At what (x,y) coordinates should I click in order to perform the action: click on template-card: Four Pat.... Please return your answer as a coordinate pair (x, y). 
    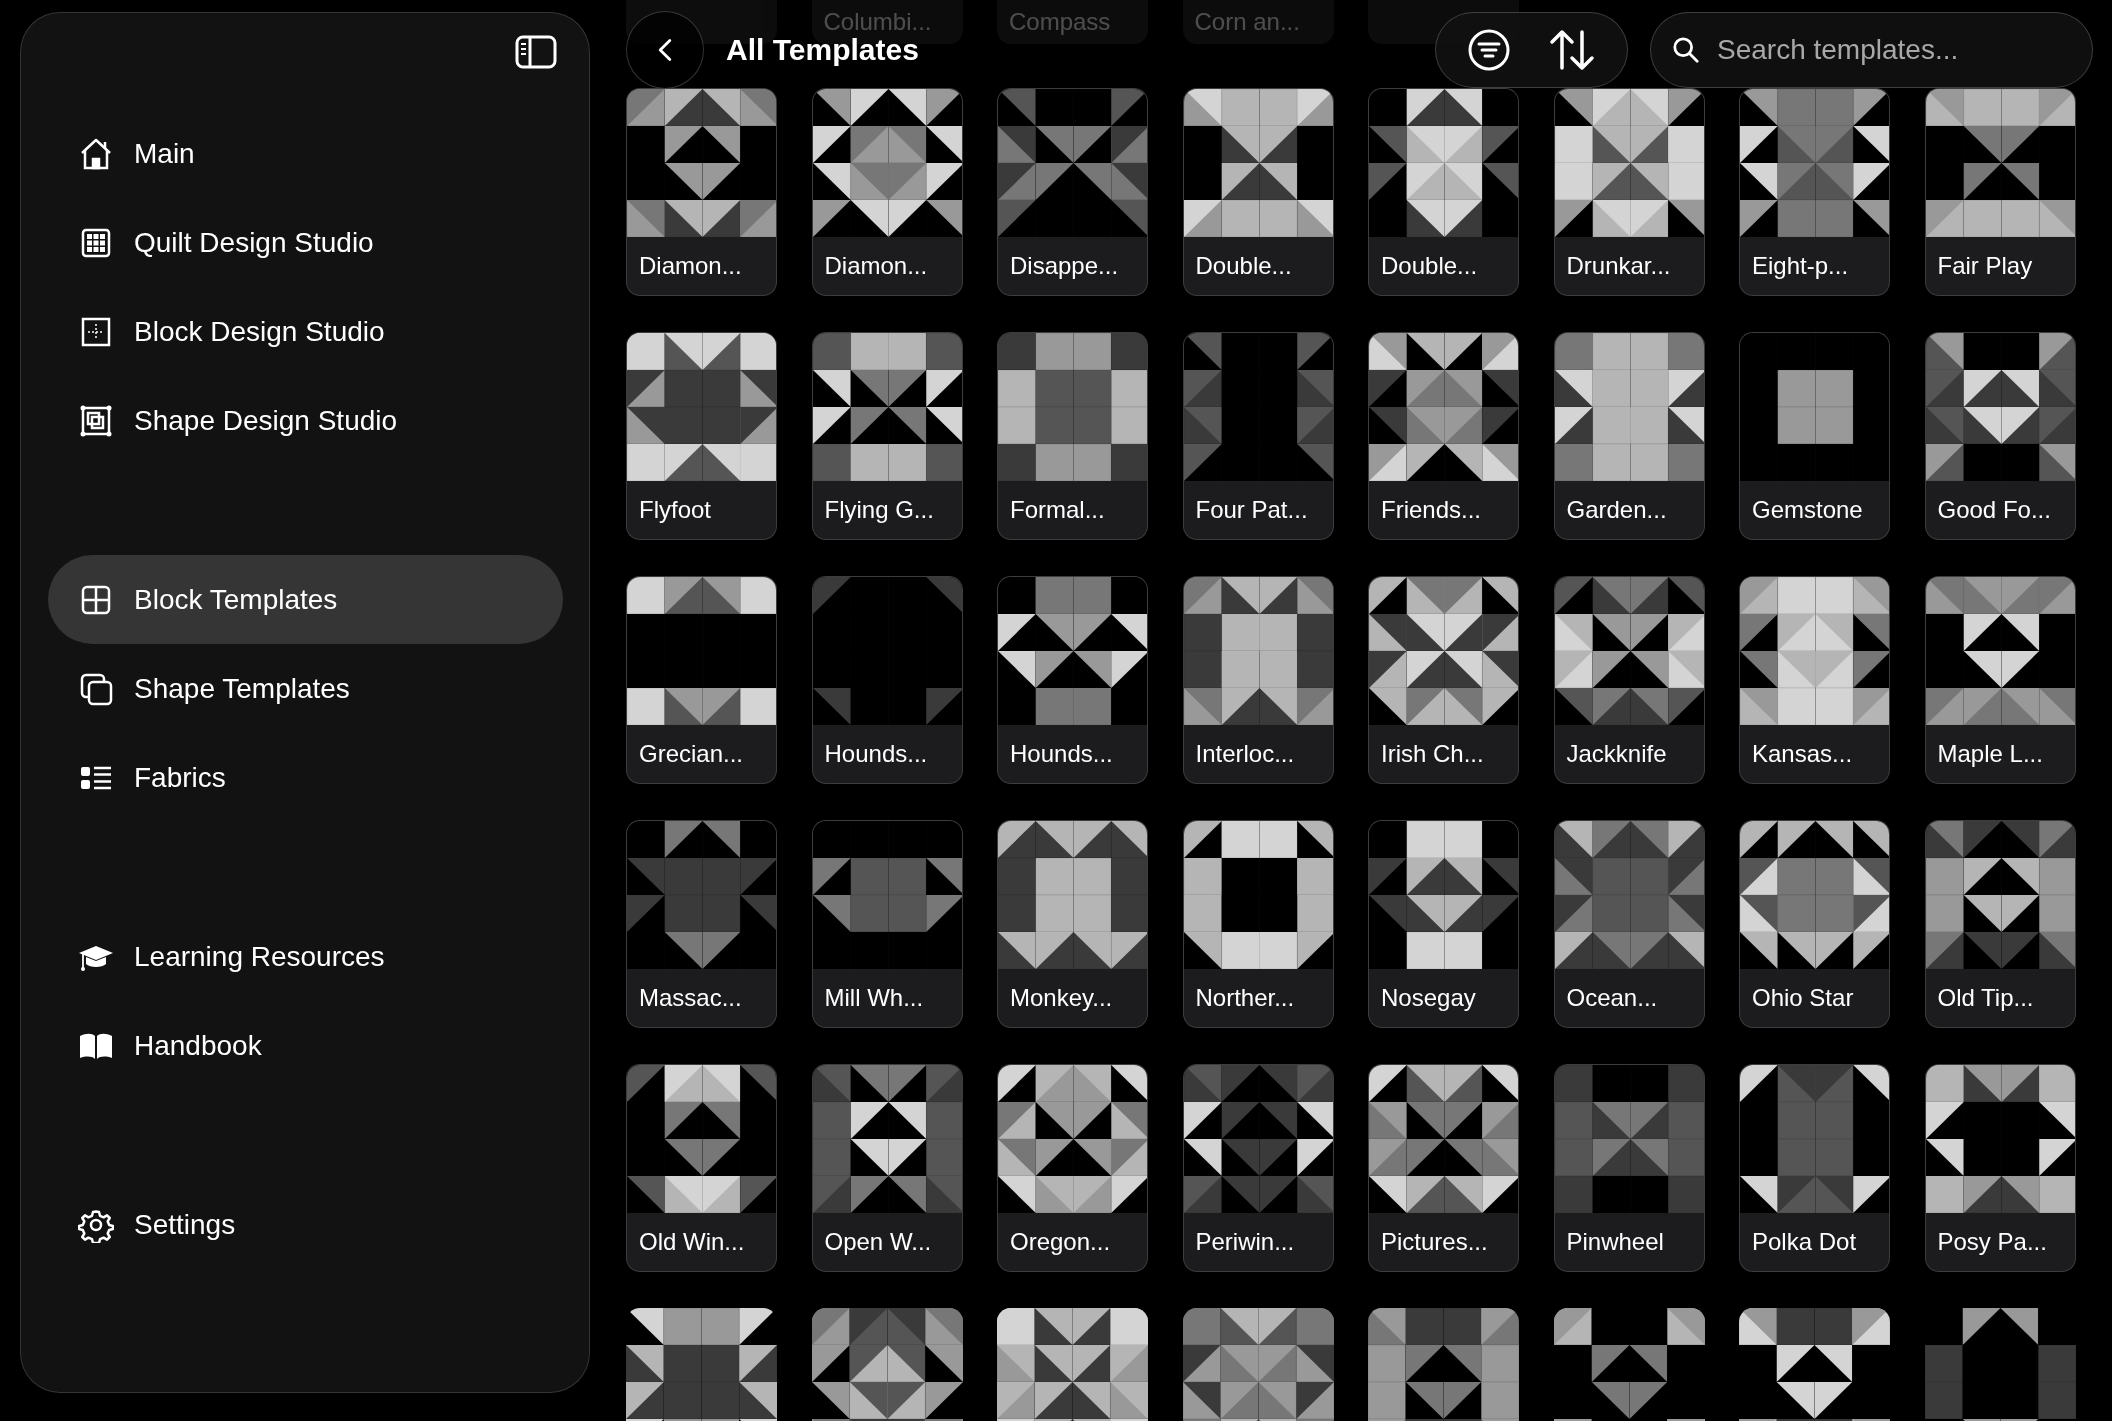
    Looking at the image, I should click on (1258, 436).